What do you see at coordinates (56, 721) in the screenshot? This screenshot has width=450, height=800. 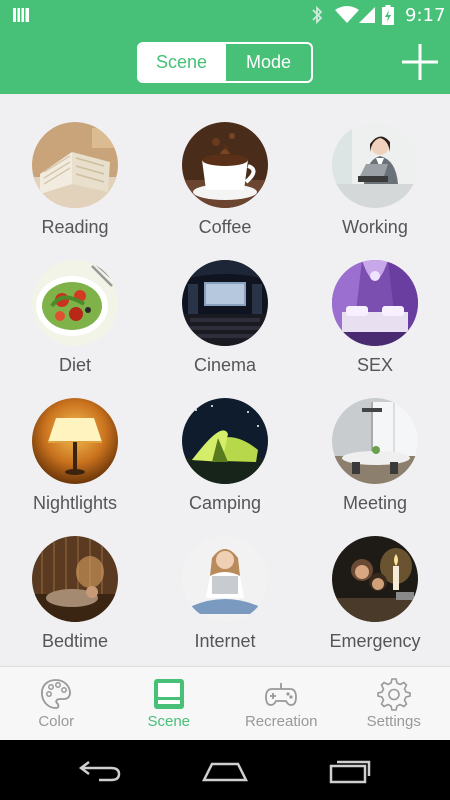 I see `tab-label: Color` at bounding box center [56, 721].